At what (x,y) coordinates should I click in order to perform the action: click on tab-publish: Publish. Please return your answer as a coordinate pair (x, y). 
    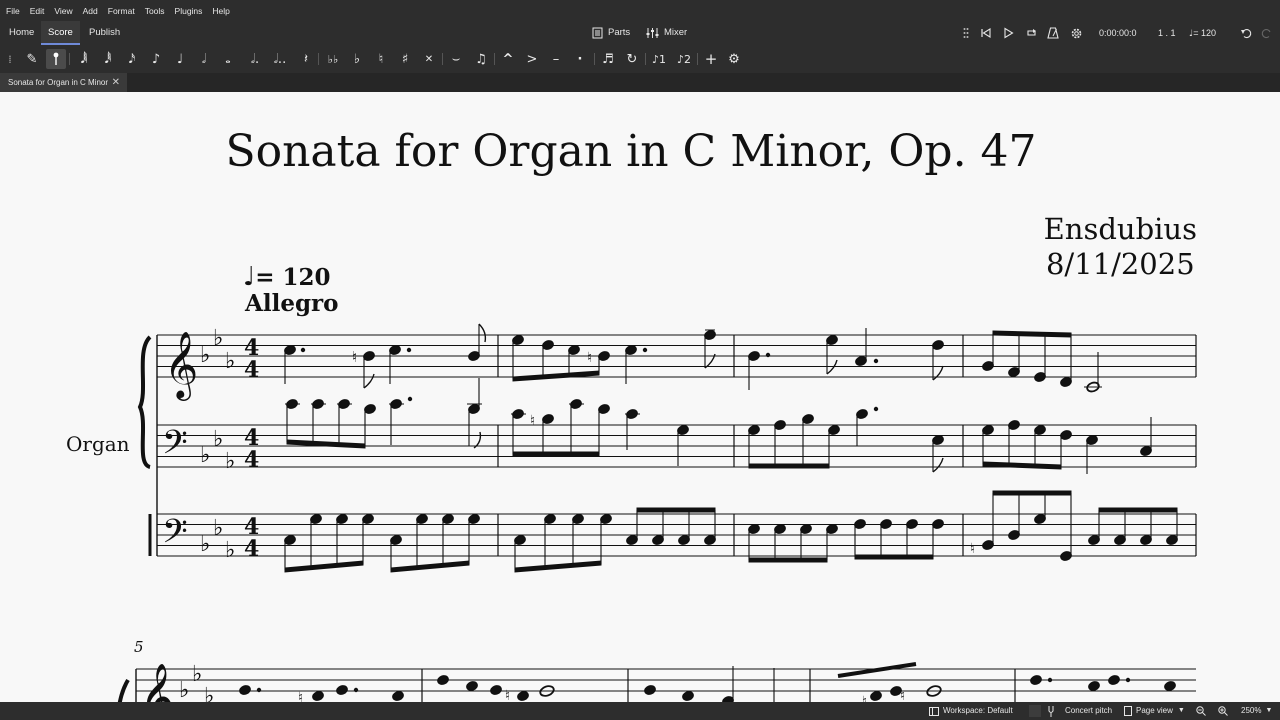
    Looking at the image, I should click on (104, 33).